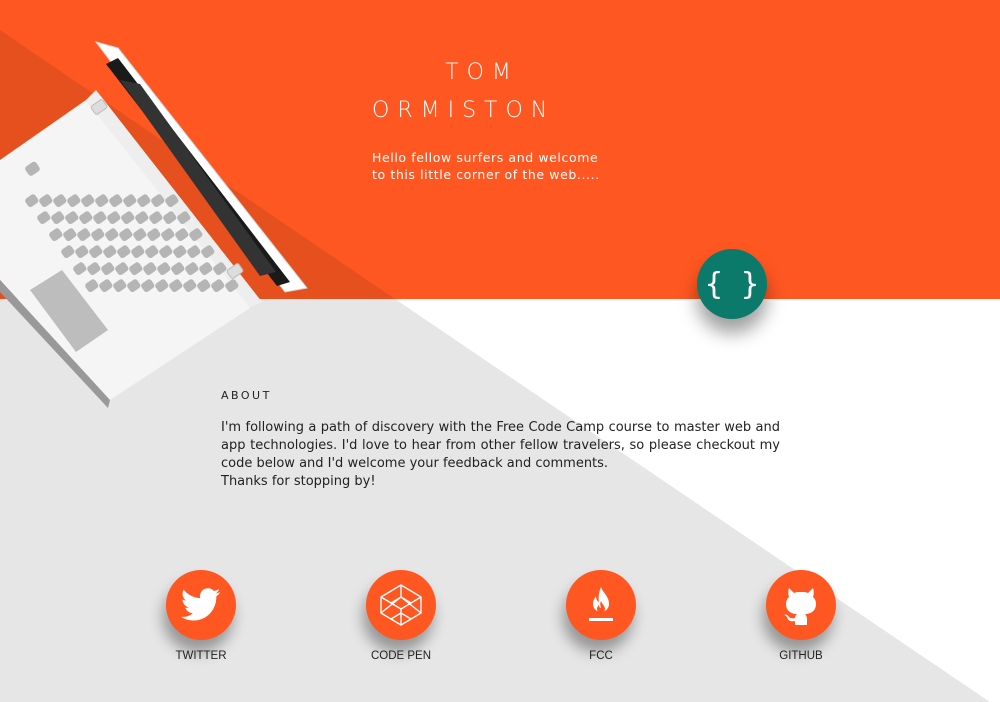 This screenshot has width=1000, height=702. What do you see at coordinates (801, 656) in the screenshot?
I see `github-label: GITHUB` at bounding box center [801, 656].